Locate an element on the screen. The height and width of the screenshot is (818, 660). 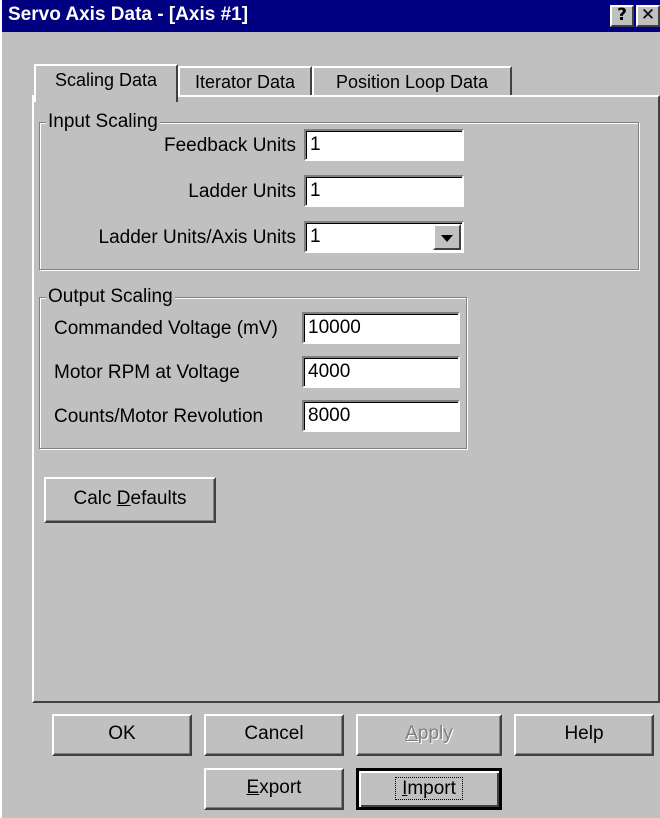
feedback-units-label: Feedback Units is located at coordinates (229, 145).